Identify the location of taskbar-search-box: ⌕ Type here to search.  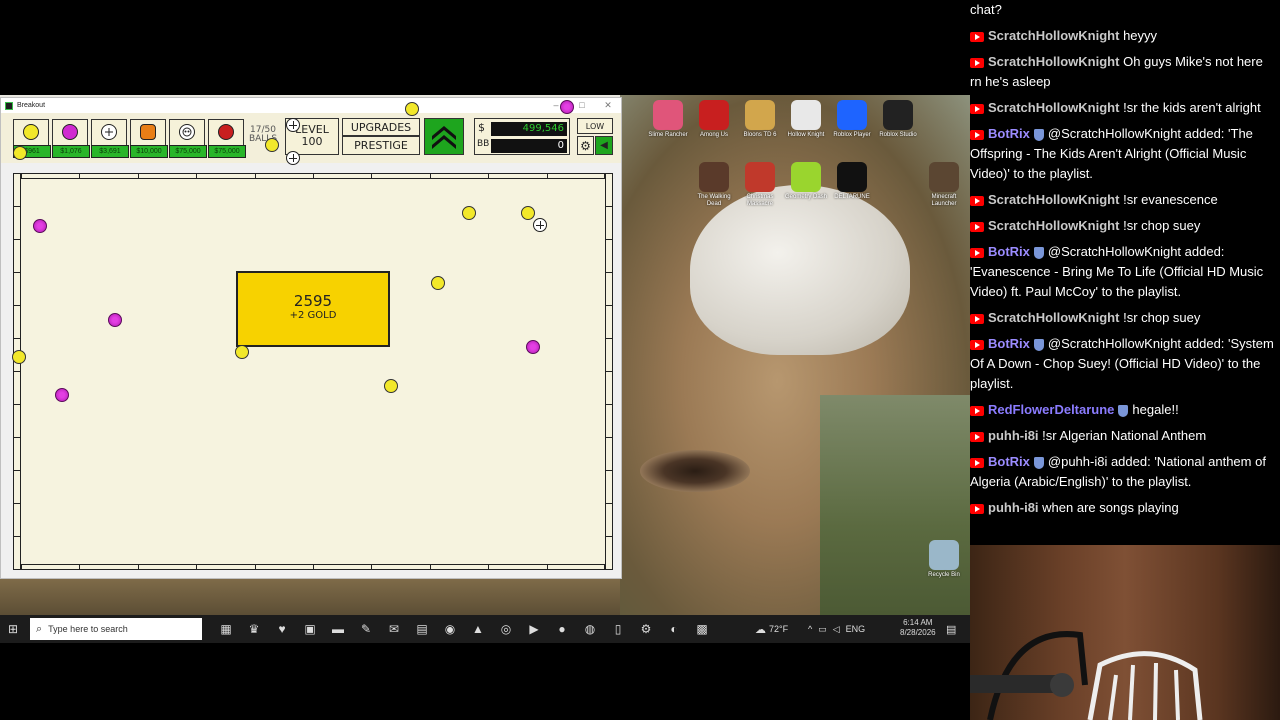
(116, 629).